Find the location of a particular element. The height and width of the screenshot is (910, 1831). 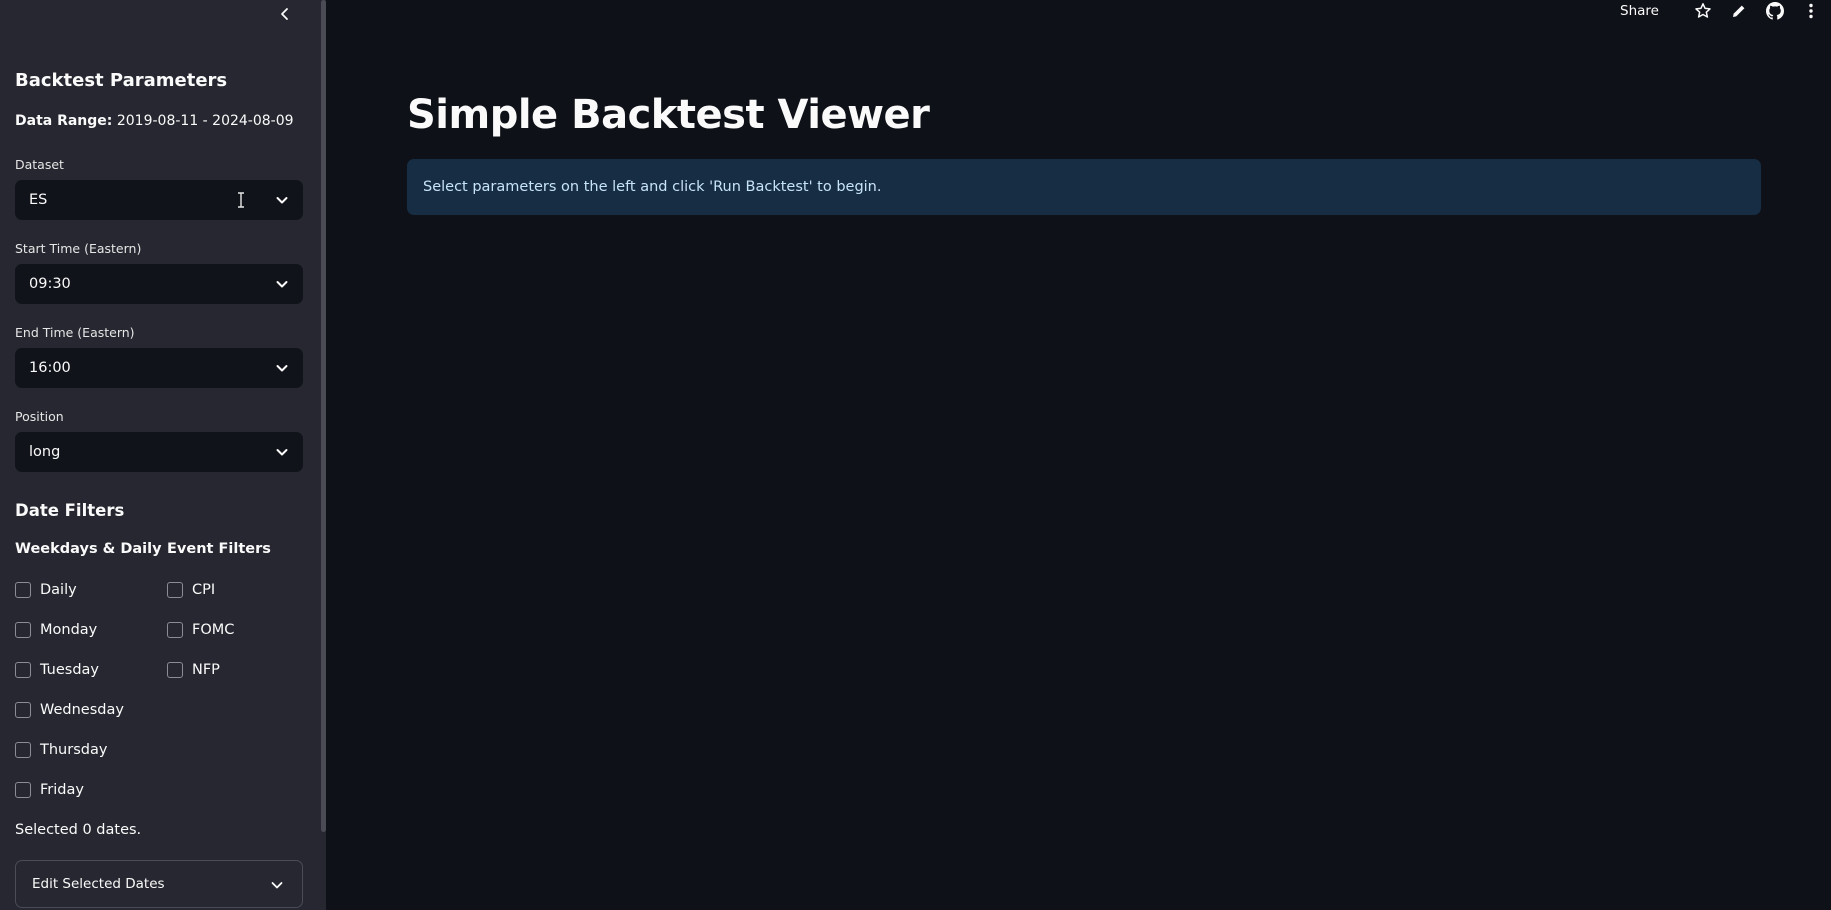

collapse-sidebar-button is located at coordinates (285, 14).